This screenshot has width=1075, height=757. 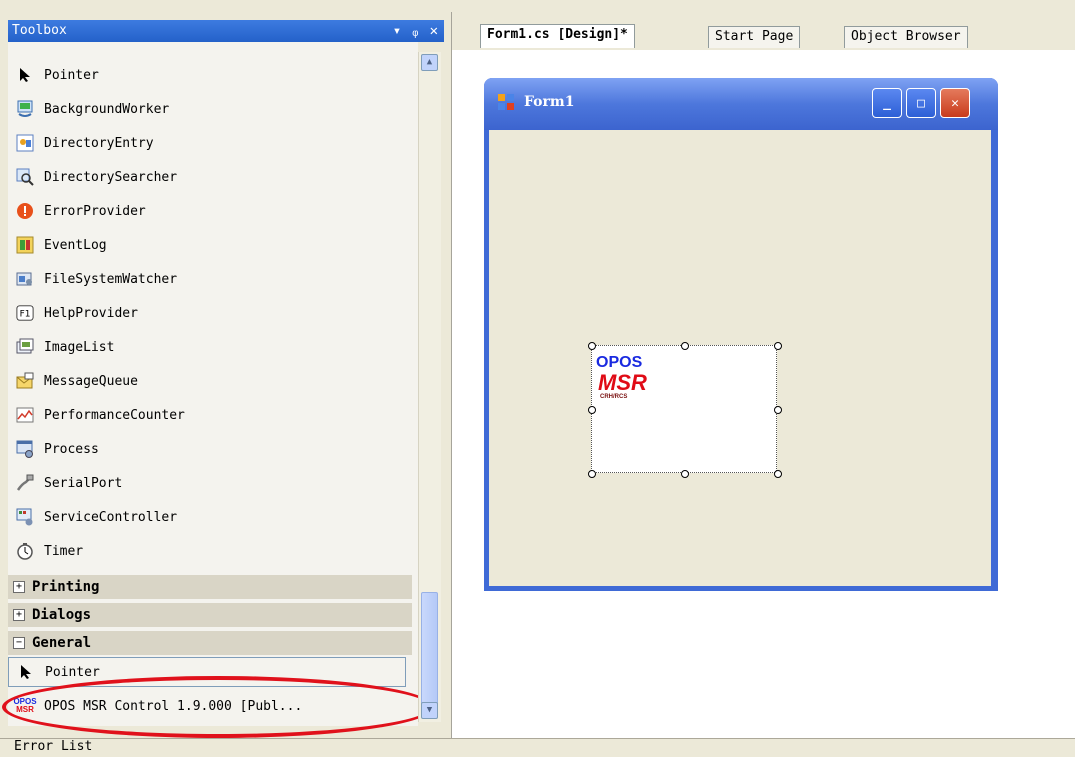 I want to click on toolbox-item-servicecontroller: ServiceController, so click(x=207, y=517).